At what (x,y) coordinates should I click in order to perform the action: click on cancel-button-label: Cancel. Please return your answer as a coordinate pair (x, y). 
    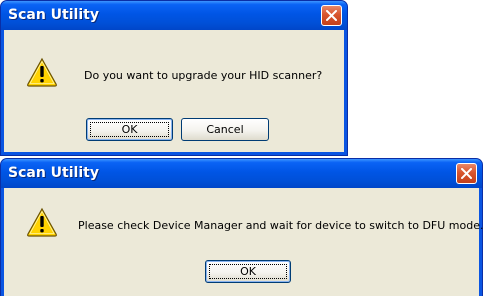
    Looking at the image, I should click on (225, 129).